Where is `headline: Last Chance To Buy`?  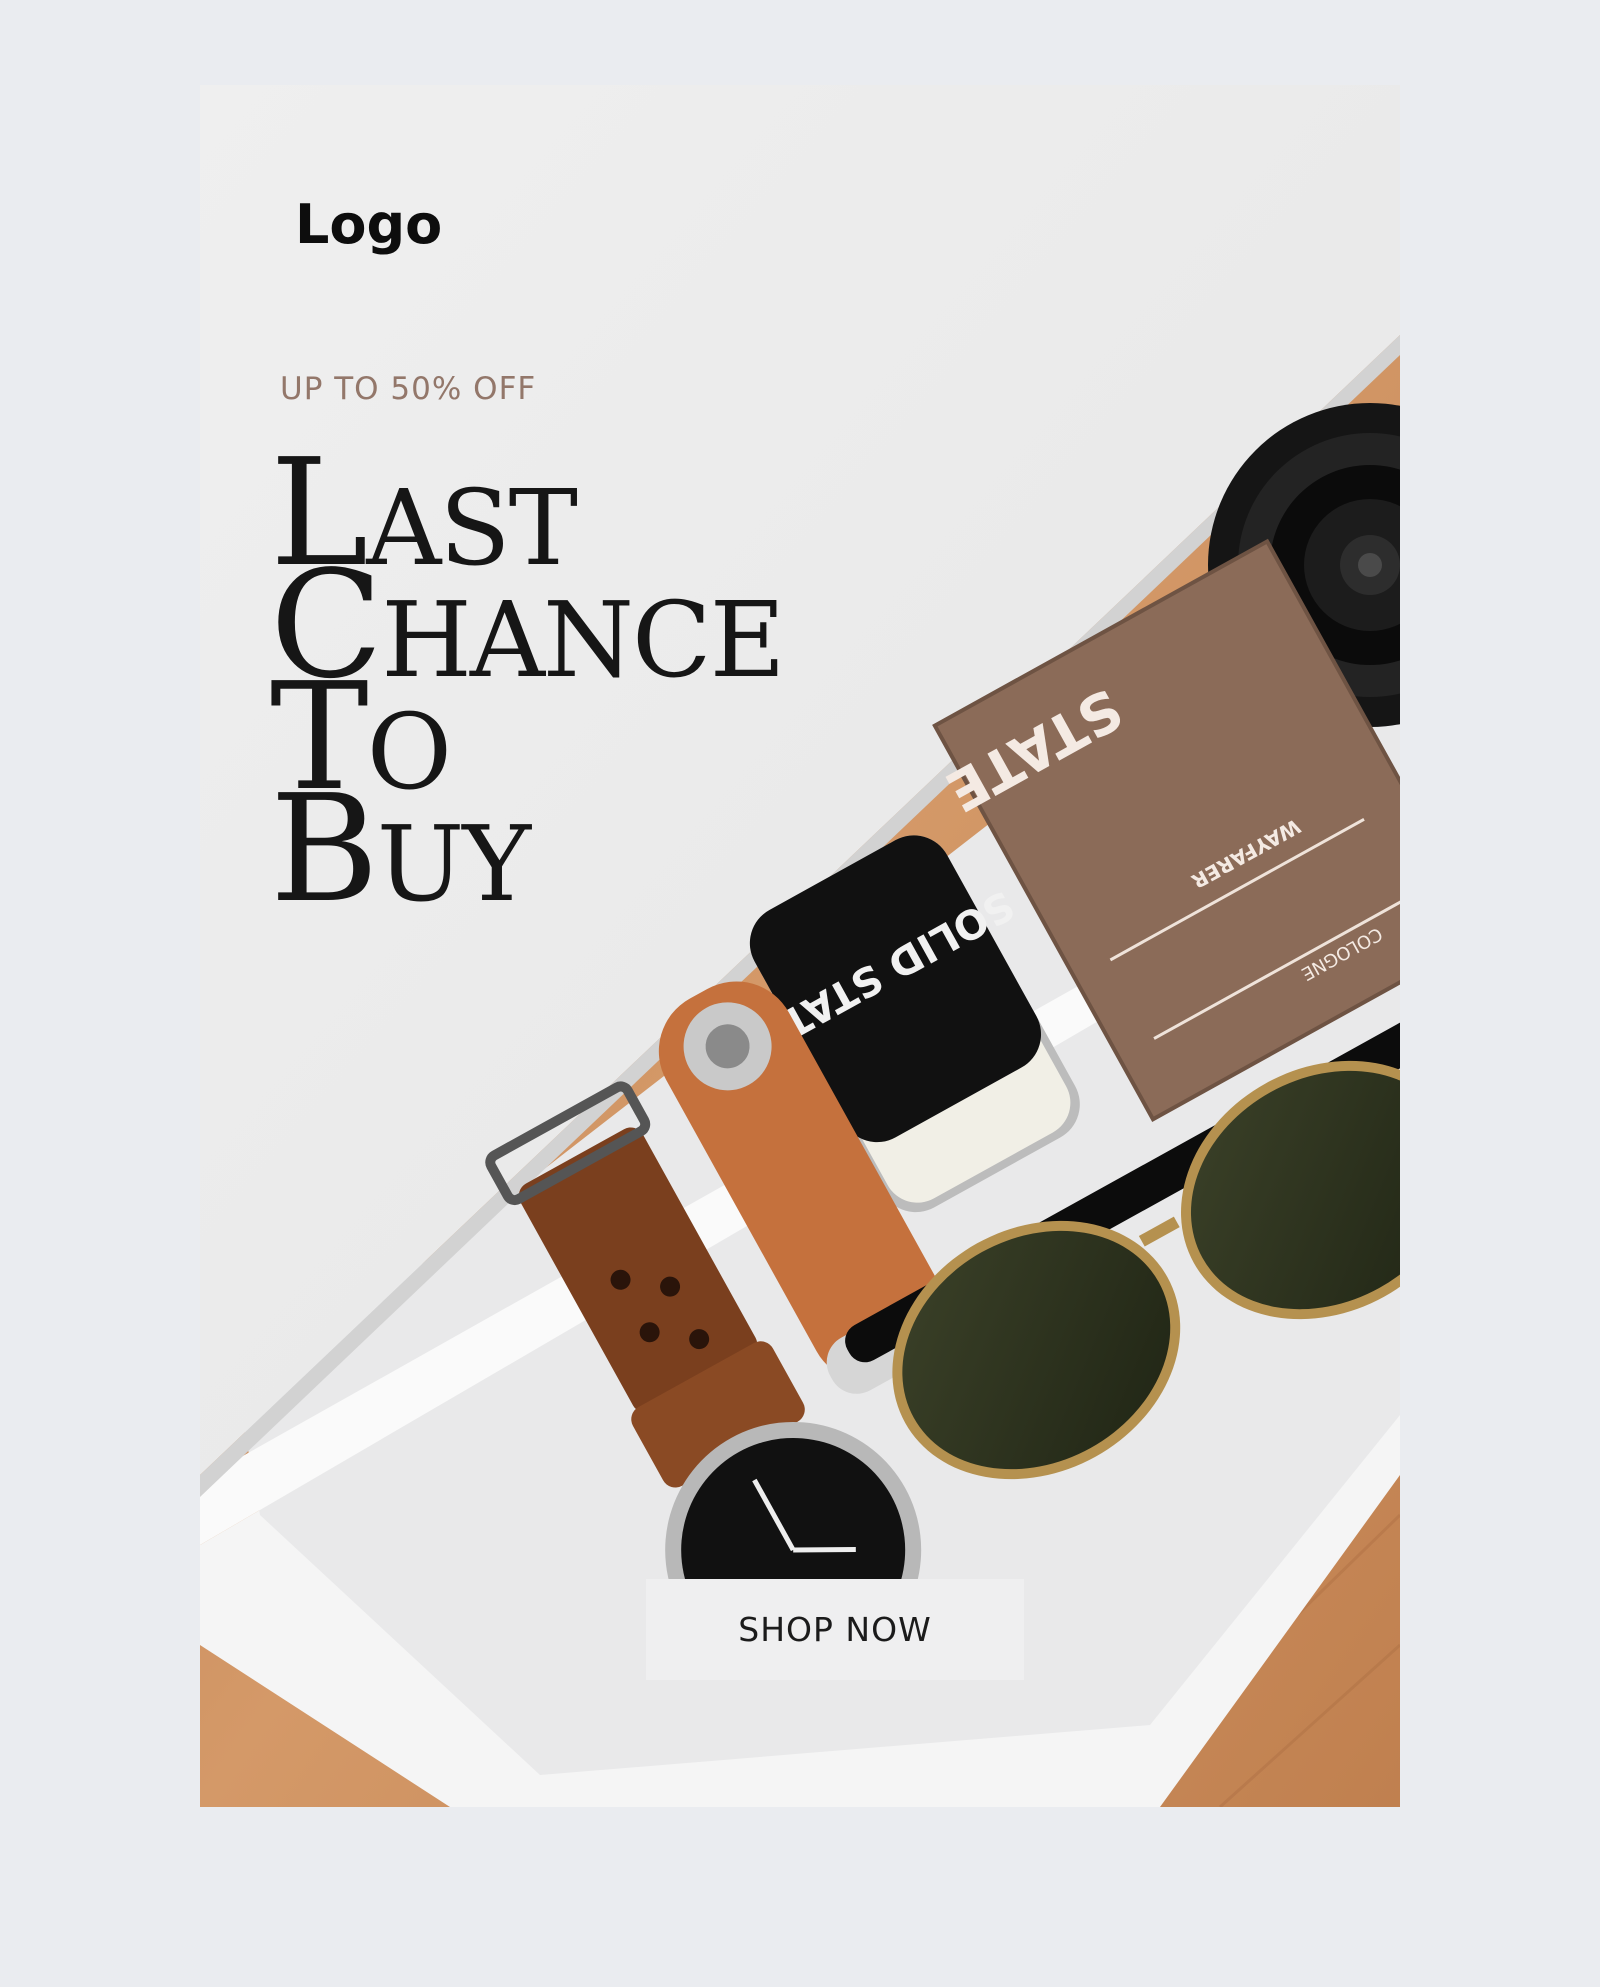
headline: Last Chance To Buy is located at coordinates (528, 687).